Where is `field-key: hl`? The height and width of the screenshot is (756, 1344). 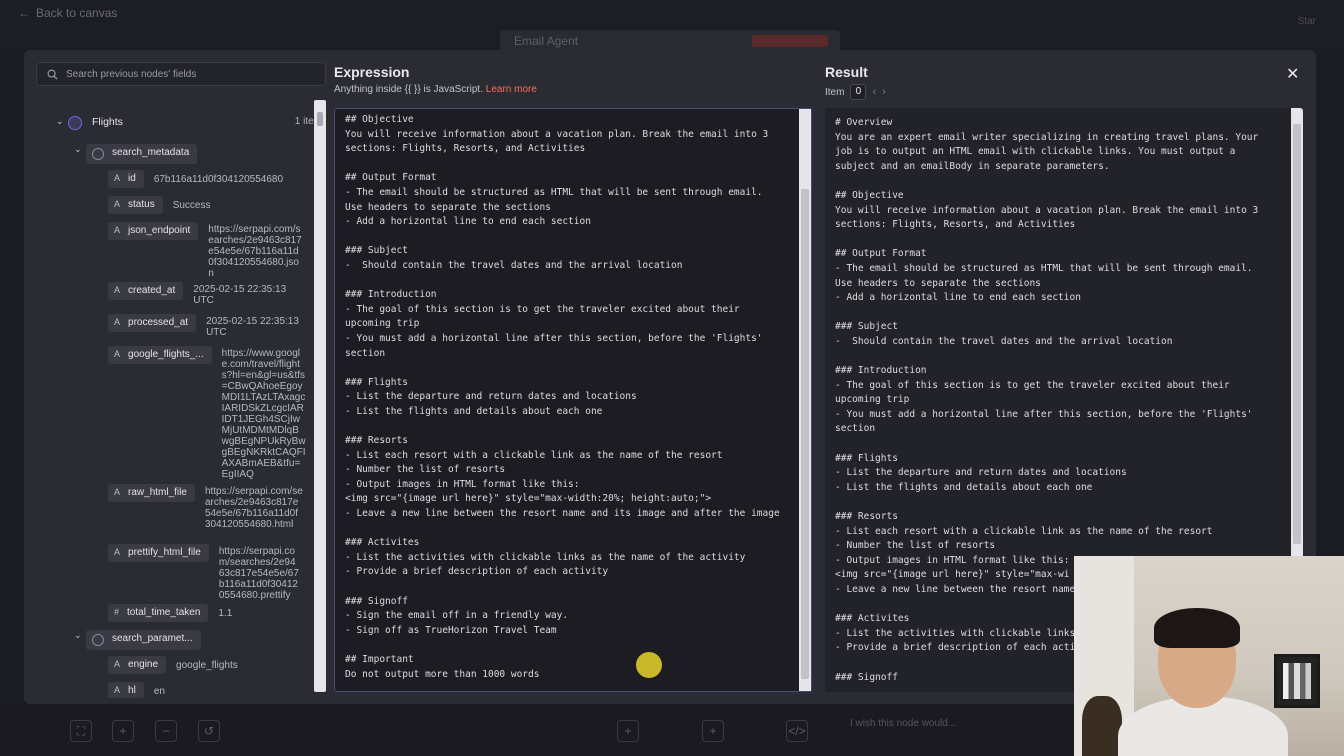 field-key: hl is located at coordinates (132, 690).